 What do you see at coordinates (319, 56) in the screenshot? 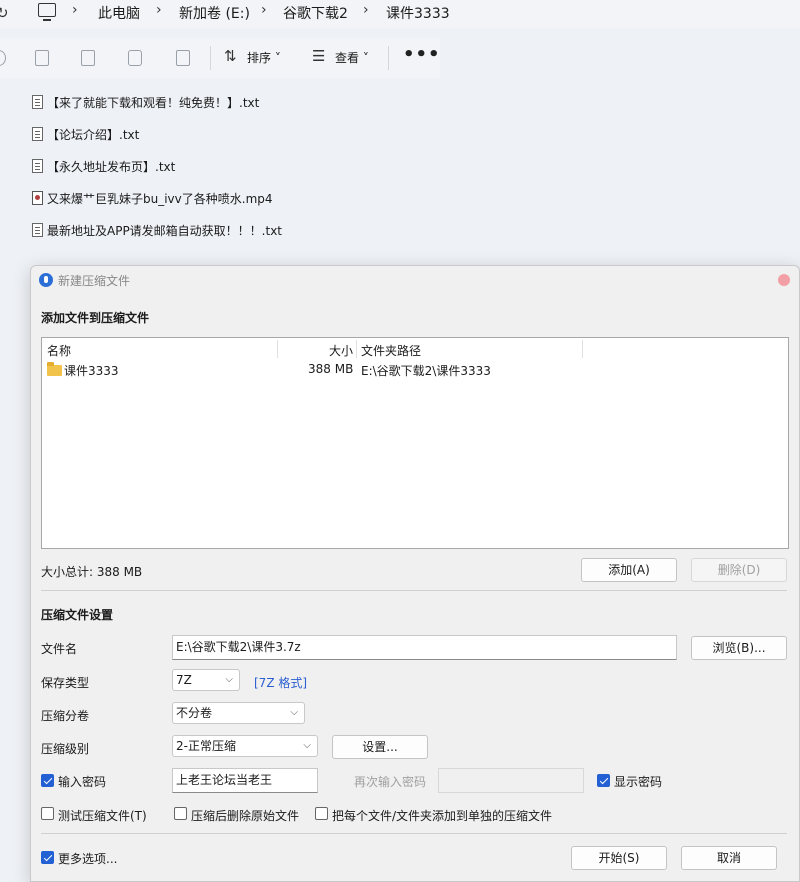
I see `view-icon: ☰` at bounding box center [319, 56].